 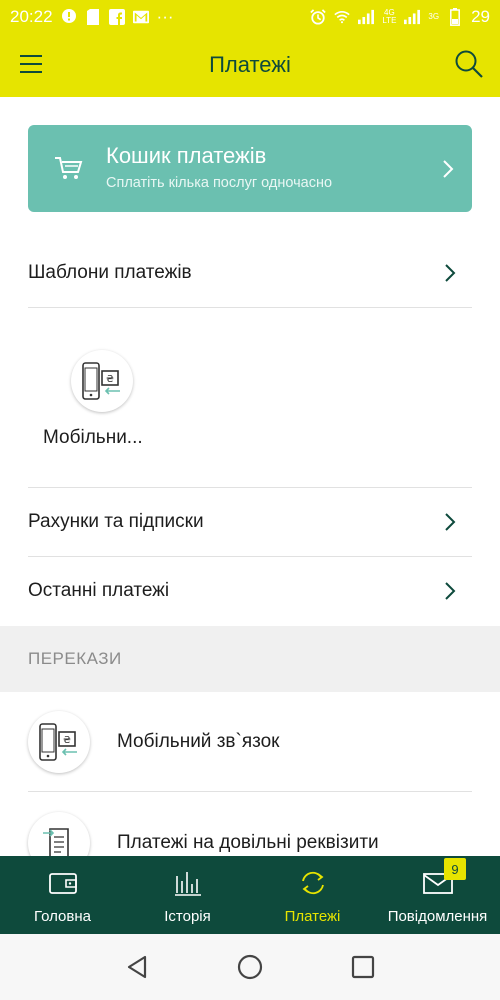 What do you see at coordinates (248, 842) in the screenshot?
I see `arbitrary-details-label: Платежі на довільні реквізити` at bounding box center [248, 842].